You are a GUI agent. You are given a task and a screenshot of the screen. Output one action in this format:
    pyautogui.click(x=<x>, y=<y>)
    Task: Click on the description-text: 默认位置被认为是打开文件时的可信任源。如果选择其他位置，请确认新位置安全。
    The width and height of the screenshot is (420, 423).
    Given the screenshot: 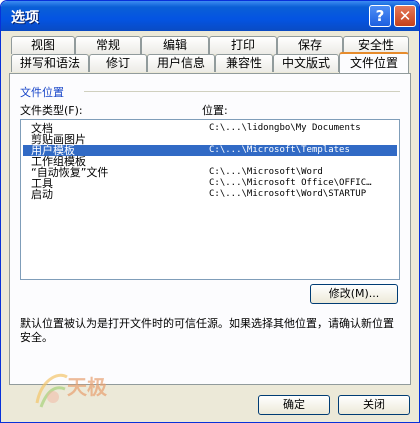 What is the action you would take?
    pyautogui.click(x=207, y=330)
    